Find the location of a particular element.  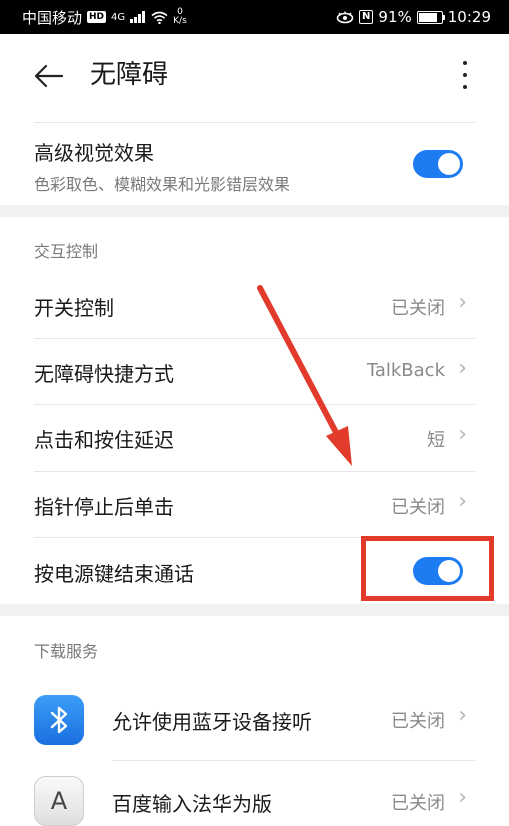

annotation-highlight-box is located at coordinates (427, 568).